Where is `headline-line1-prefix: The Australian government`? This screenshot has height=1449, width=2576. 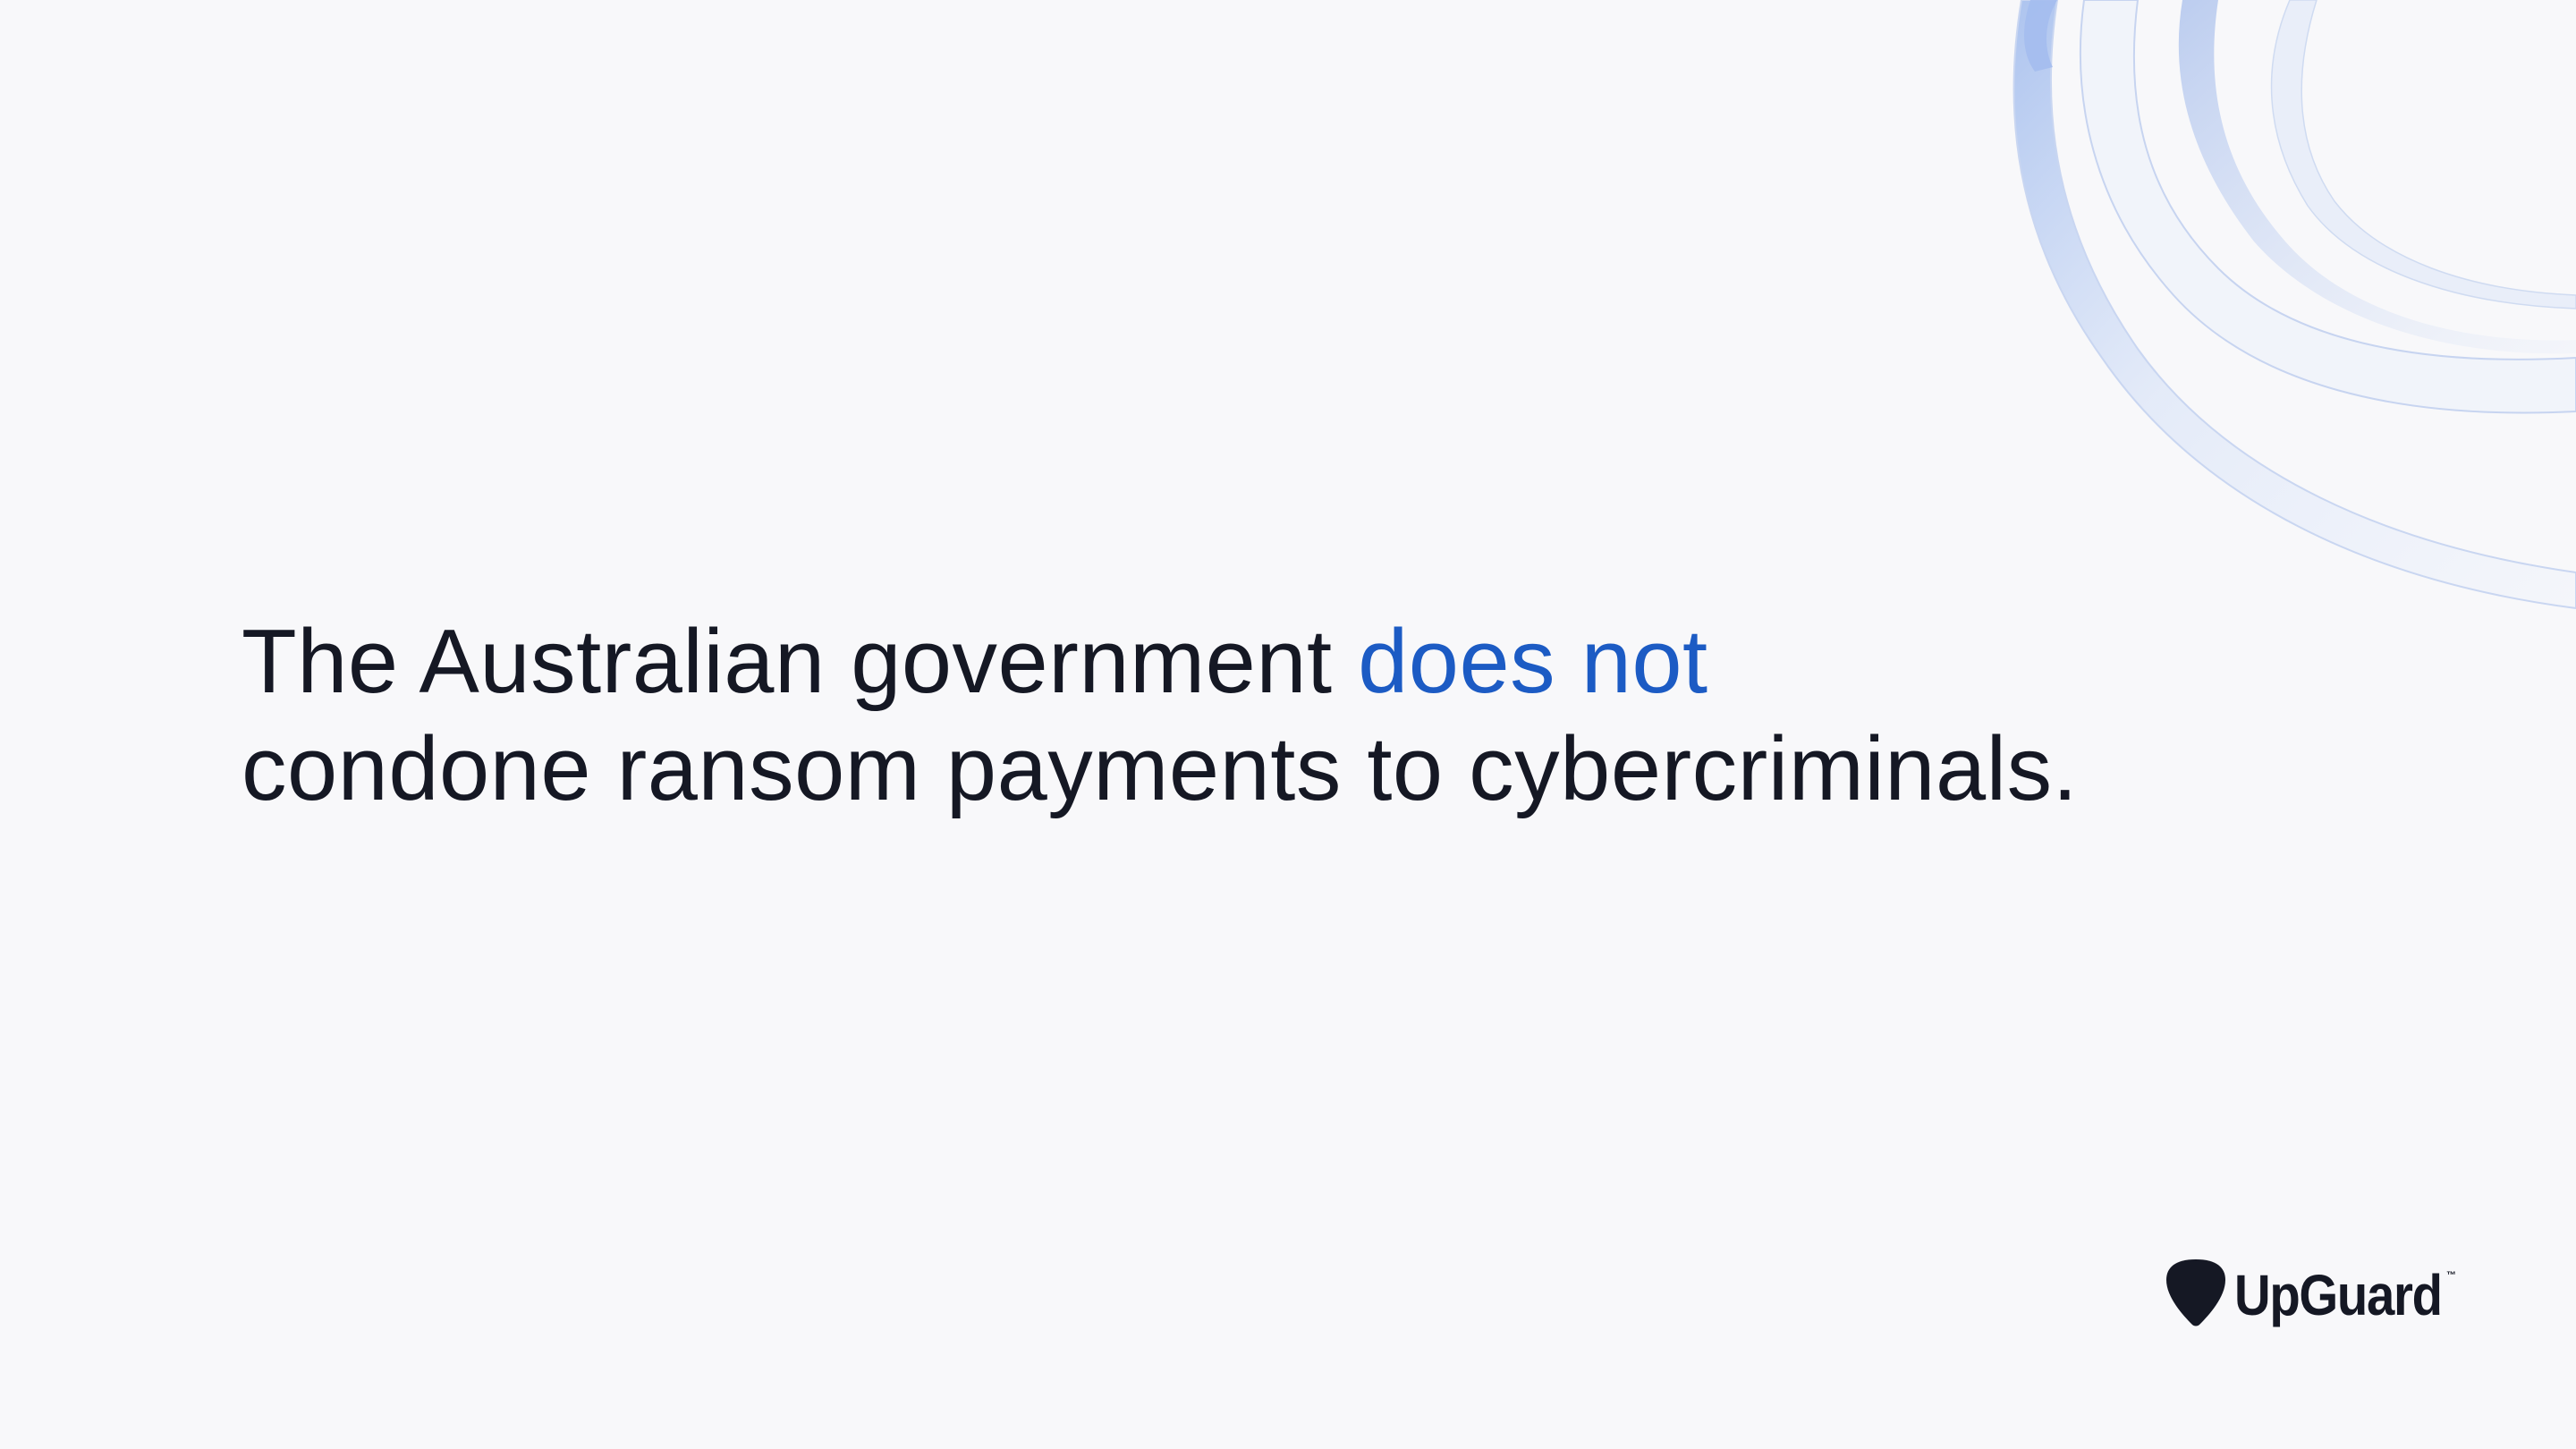
headline-line1-prefix: The Australian government is located at coordinates (800, 662).